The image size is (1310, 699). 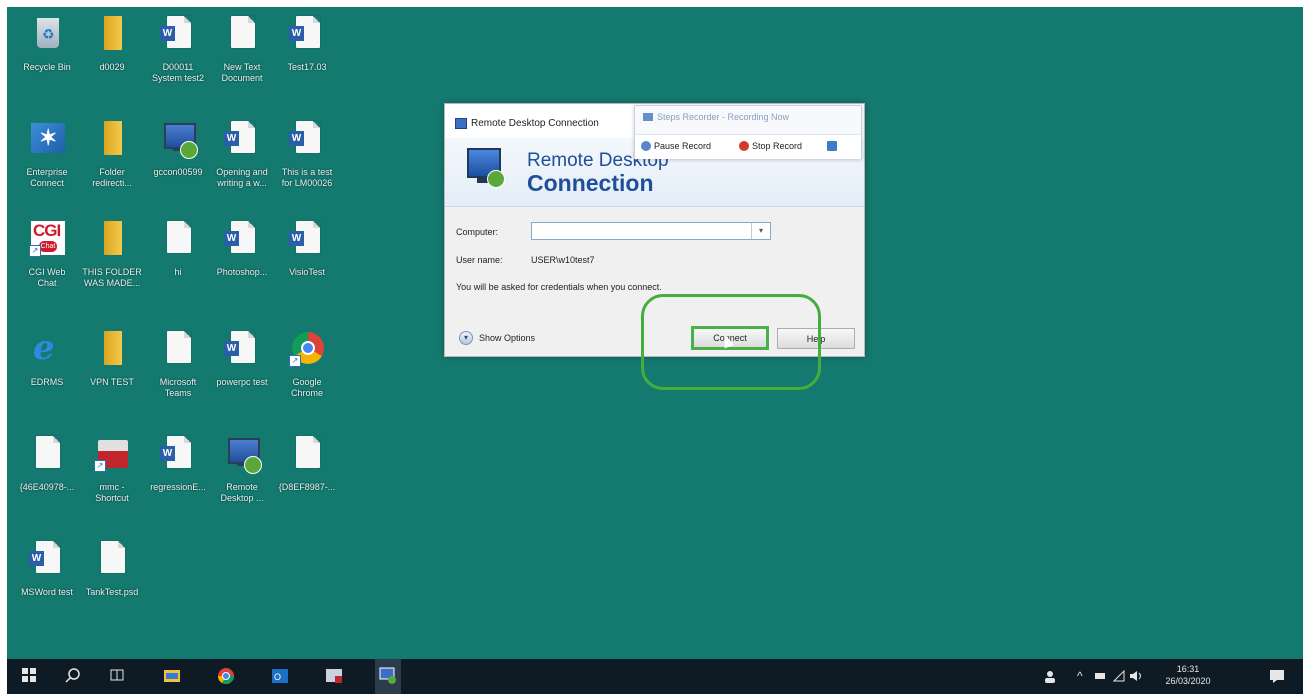 What do you see at coordinates (535, 123) in the screenshot?
I see `window-title-text: Remote Desktop Connection` at bounding box center [535, 123].